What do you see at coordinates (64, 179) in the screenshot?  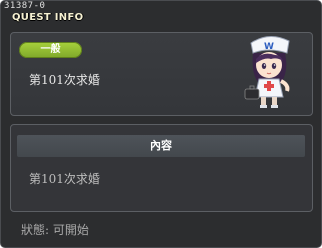 I see `content-text: 第101次求婚` at bounding box center [64, 179].